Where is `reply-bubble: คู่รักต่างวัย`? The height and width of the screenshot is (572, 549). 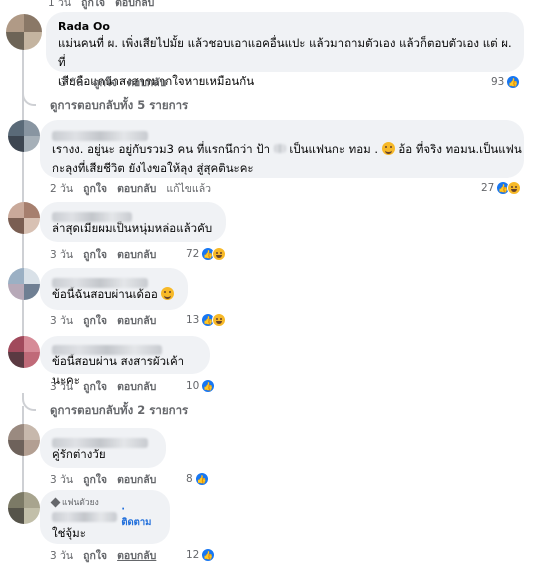 reply-bubble: คู่รักต่างวัย is located at coordinates (103, 448).